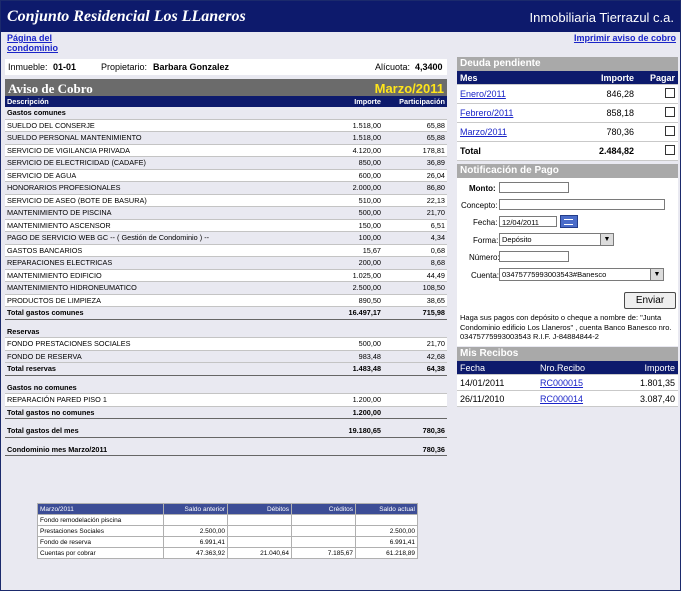  Describe the element at coordinates (226, 225) in the screenshot. I see `table-row: MANTENIMIENTO ASCENSOR 150,00 6,51` at that location.